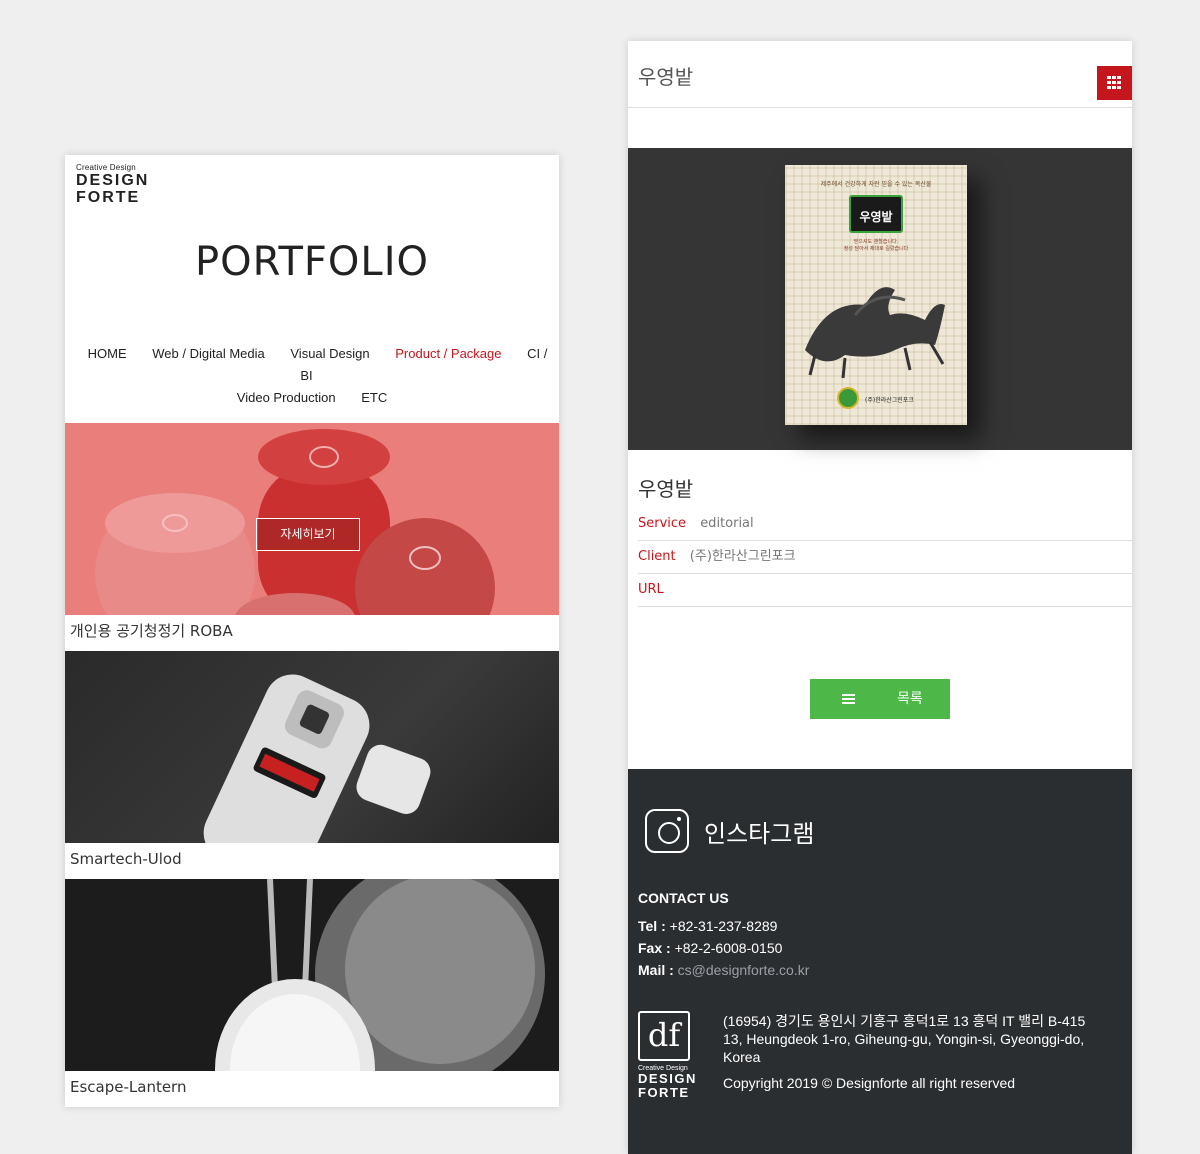 This screenshot has height=1154, width=1200. I want to click on fax-value: +82-2-6008-0150, so click(728, 948).